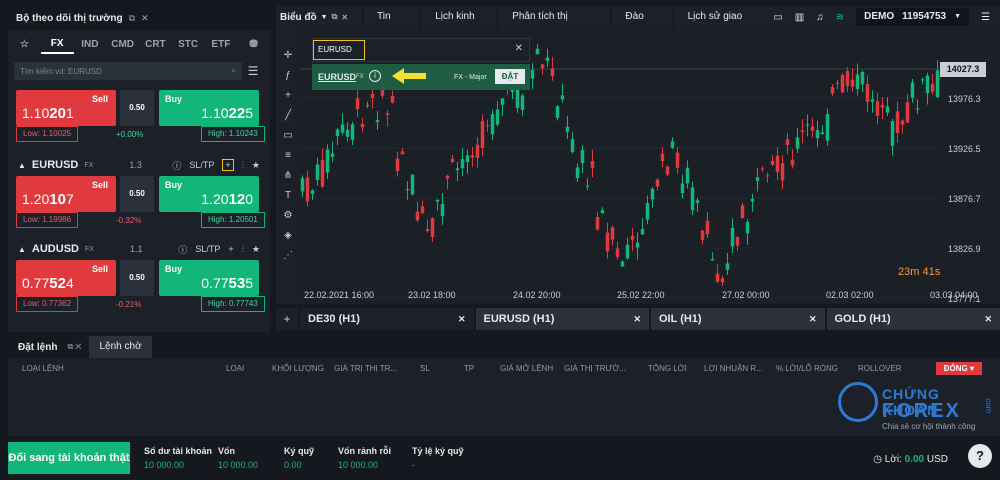 The height and width of the screenshot is (480, 1000). What do you see at coordinates (288, 195) in the screenshot?
I see `text-icon: T` at bounding box center [288, 195].